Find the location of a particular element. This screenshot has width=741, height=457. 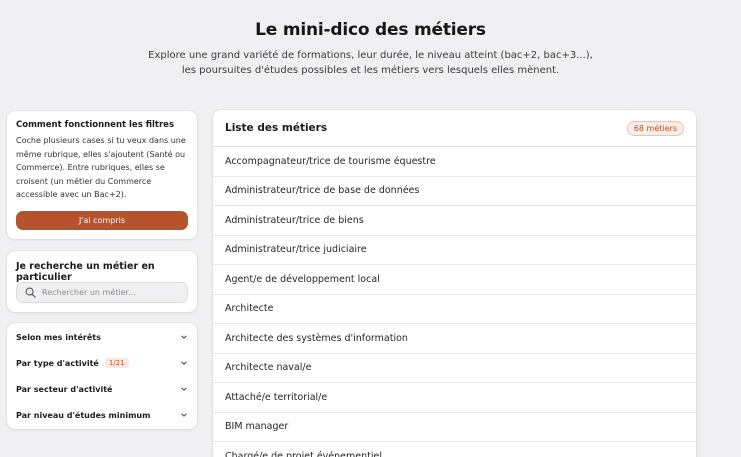

selection-count-badge: 1/21 is located at coordinates (116, 363).